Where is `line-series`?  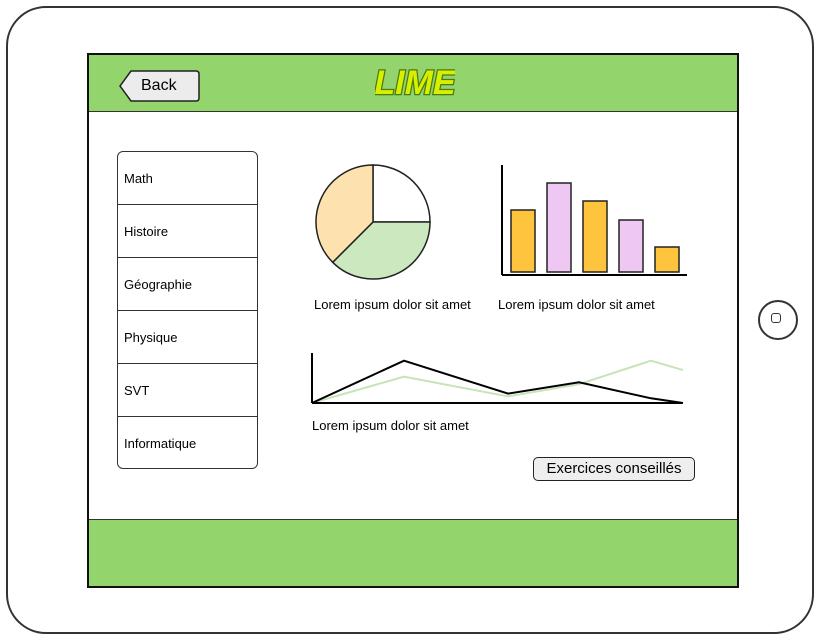
line-series is located at coordinates (497, 381).